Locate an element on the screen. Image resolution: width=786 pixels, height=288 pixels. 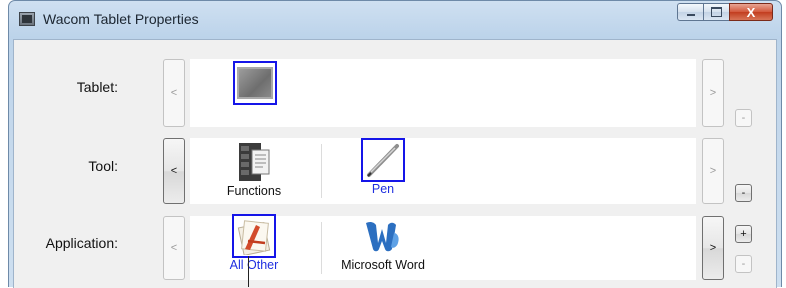
tool-item-label: Pen is located at coordinates (383, 189).